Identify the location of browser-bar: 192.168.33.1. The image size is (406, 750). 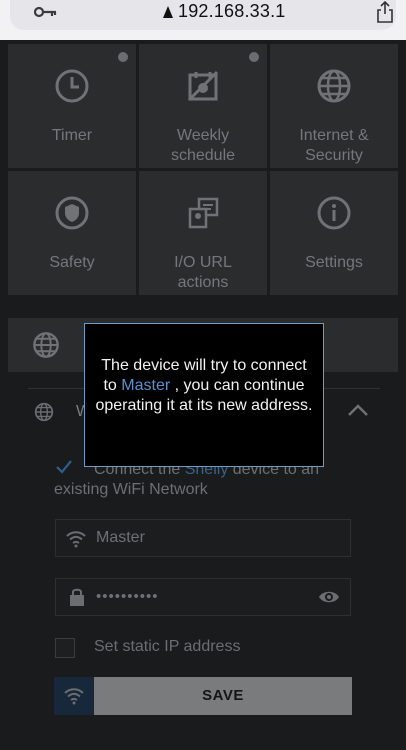
(203, 20).